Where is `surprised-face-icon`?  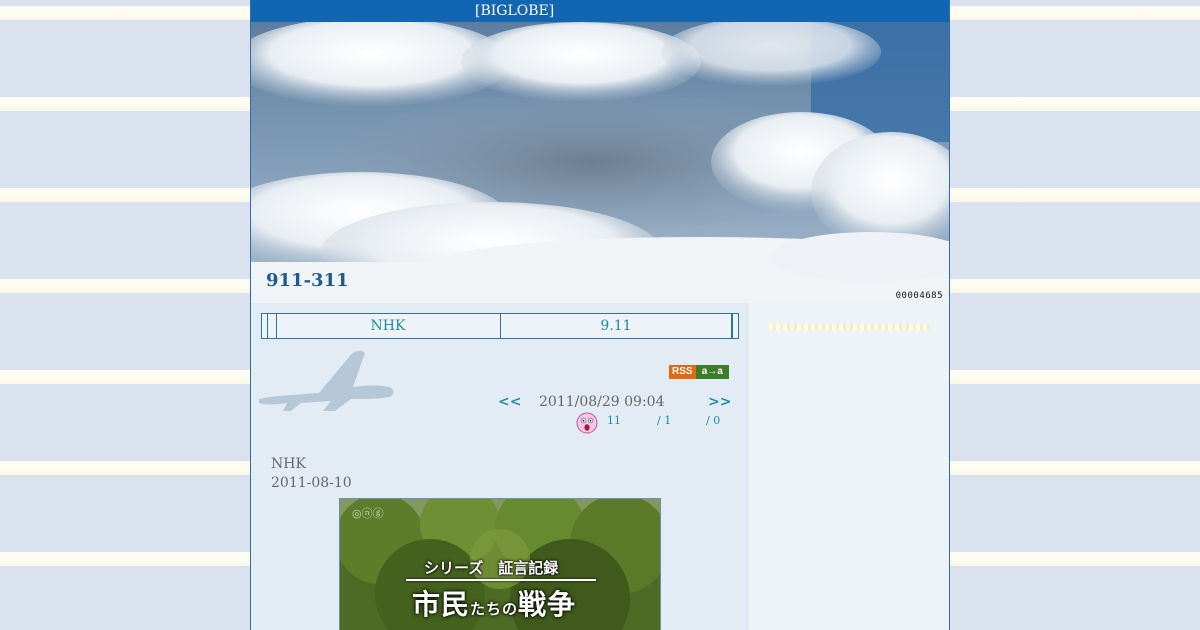 surprised-face-icon is located at coordinates (587, 423).